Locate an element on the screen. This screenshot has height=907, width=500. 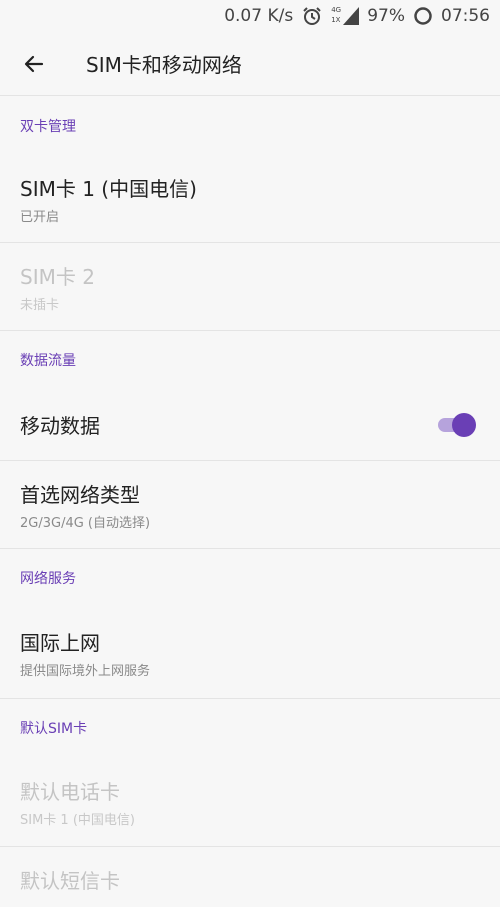
sim2-title: SIM卡 2 is located at coordinates (57, 276).